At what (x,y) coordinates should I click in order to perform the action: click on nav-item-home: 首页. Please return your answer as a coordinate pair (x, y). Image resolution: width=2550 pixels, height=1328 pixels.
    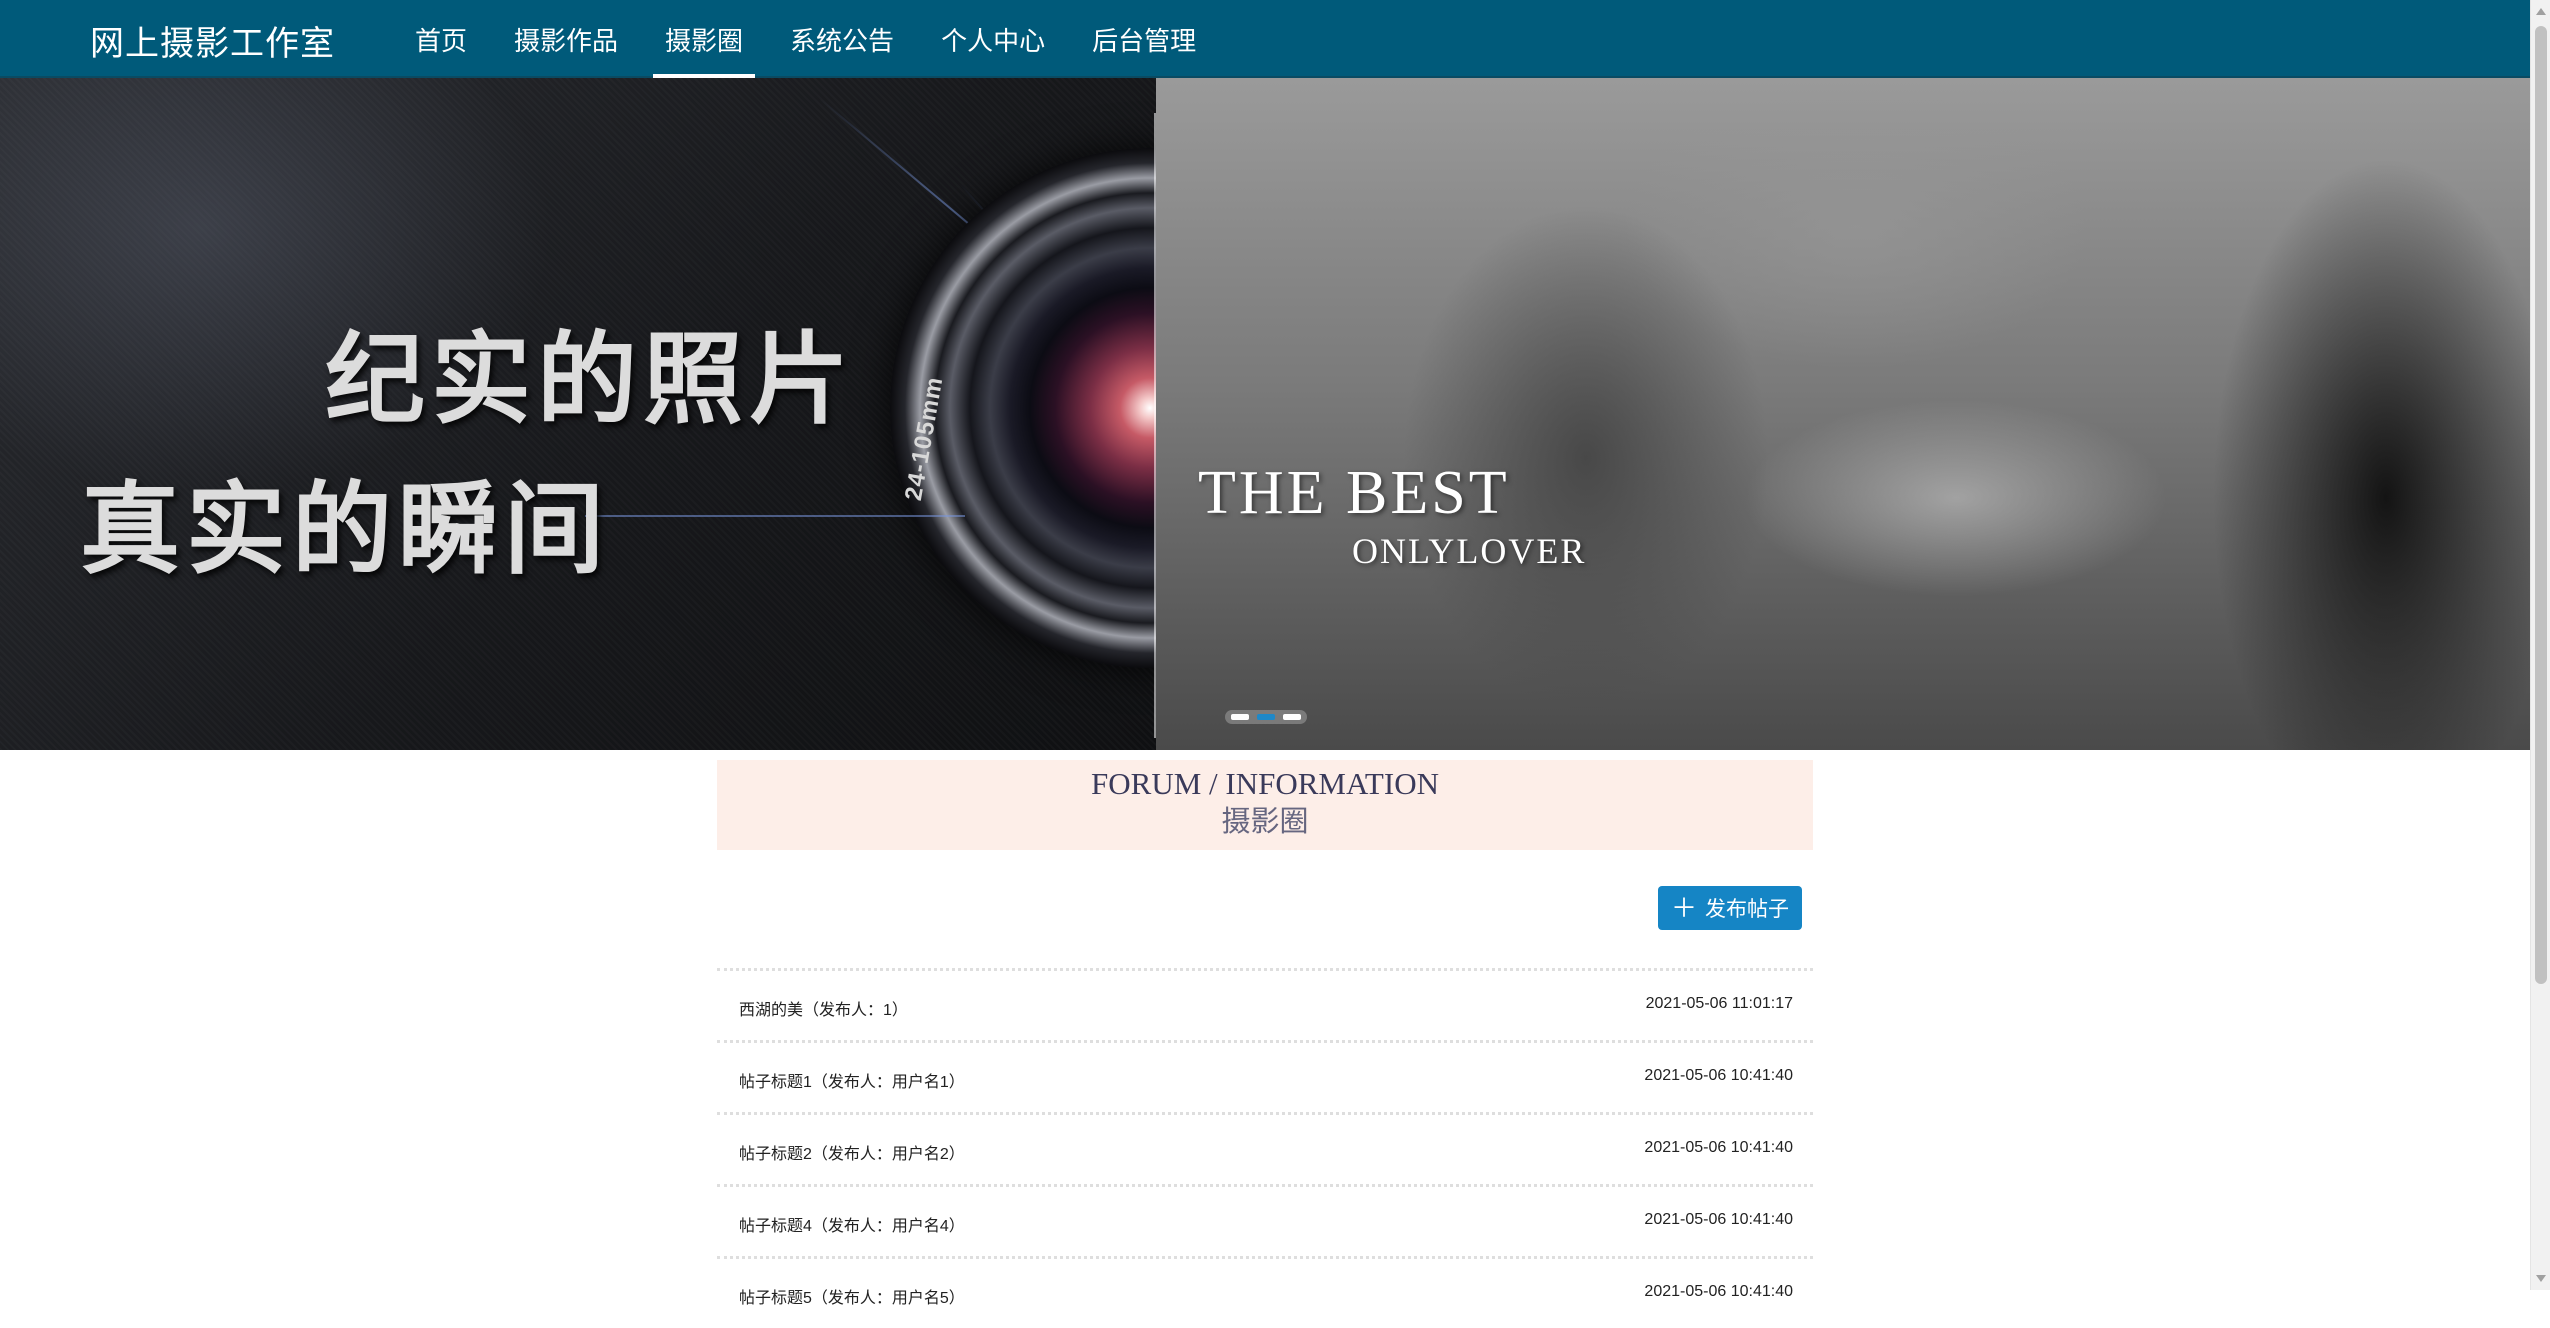
    Looking at the image, I should click on (441, 39).